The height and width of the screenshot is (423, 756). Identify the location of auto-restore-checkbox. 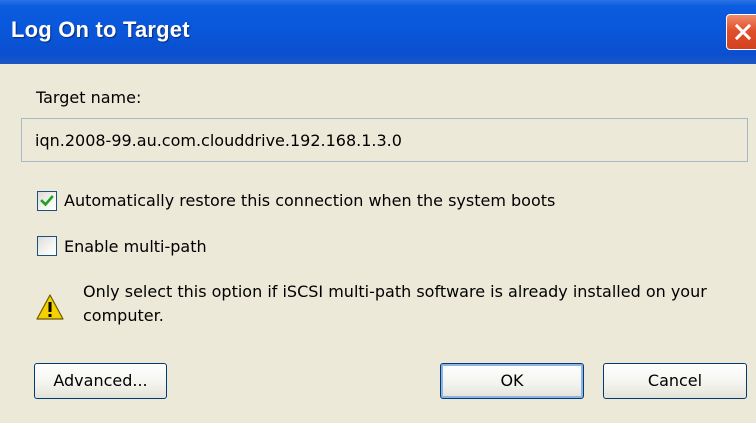
(47, 201).